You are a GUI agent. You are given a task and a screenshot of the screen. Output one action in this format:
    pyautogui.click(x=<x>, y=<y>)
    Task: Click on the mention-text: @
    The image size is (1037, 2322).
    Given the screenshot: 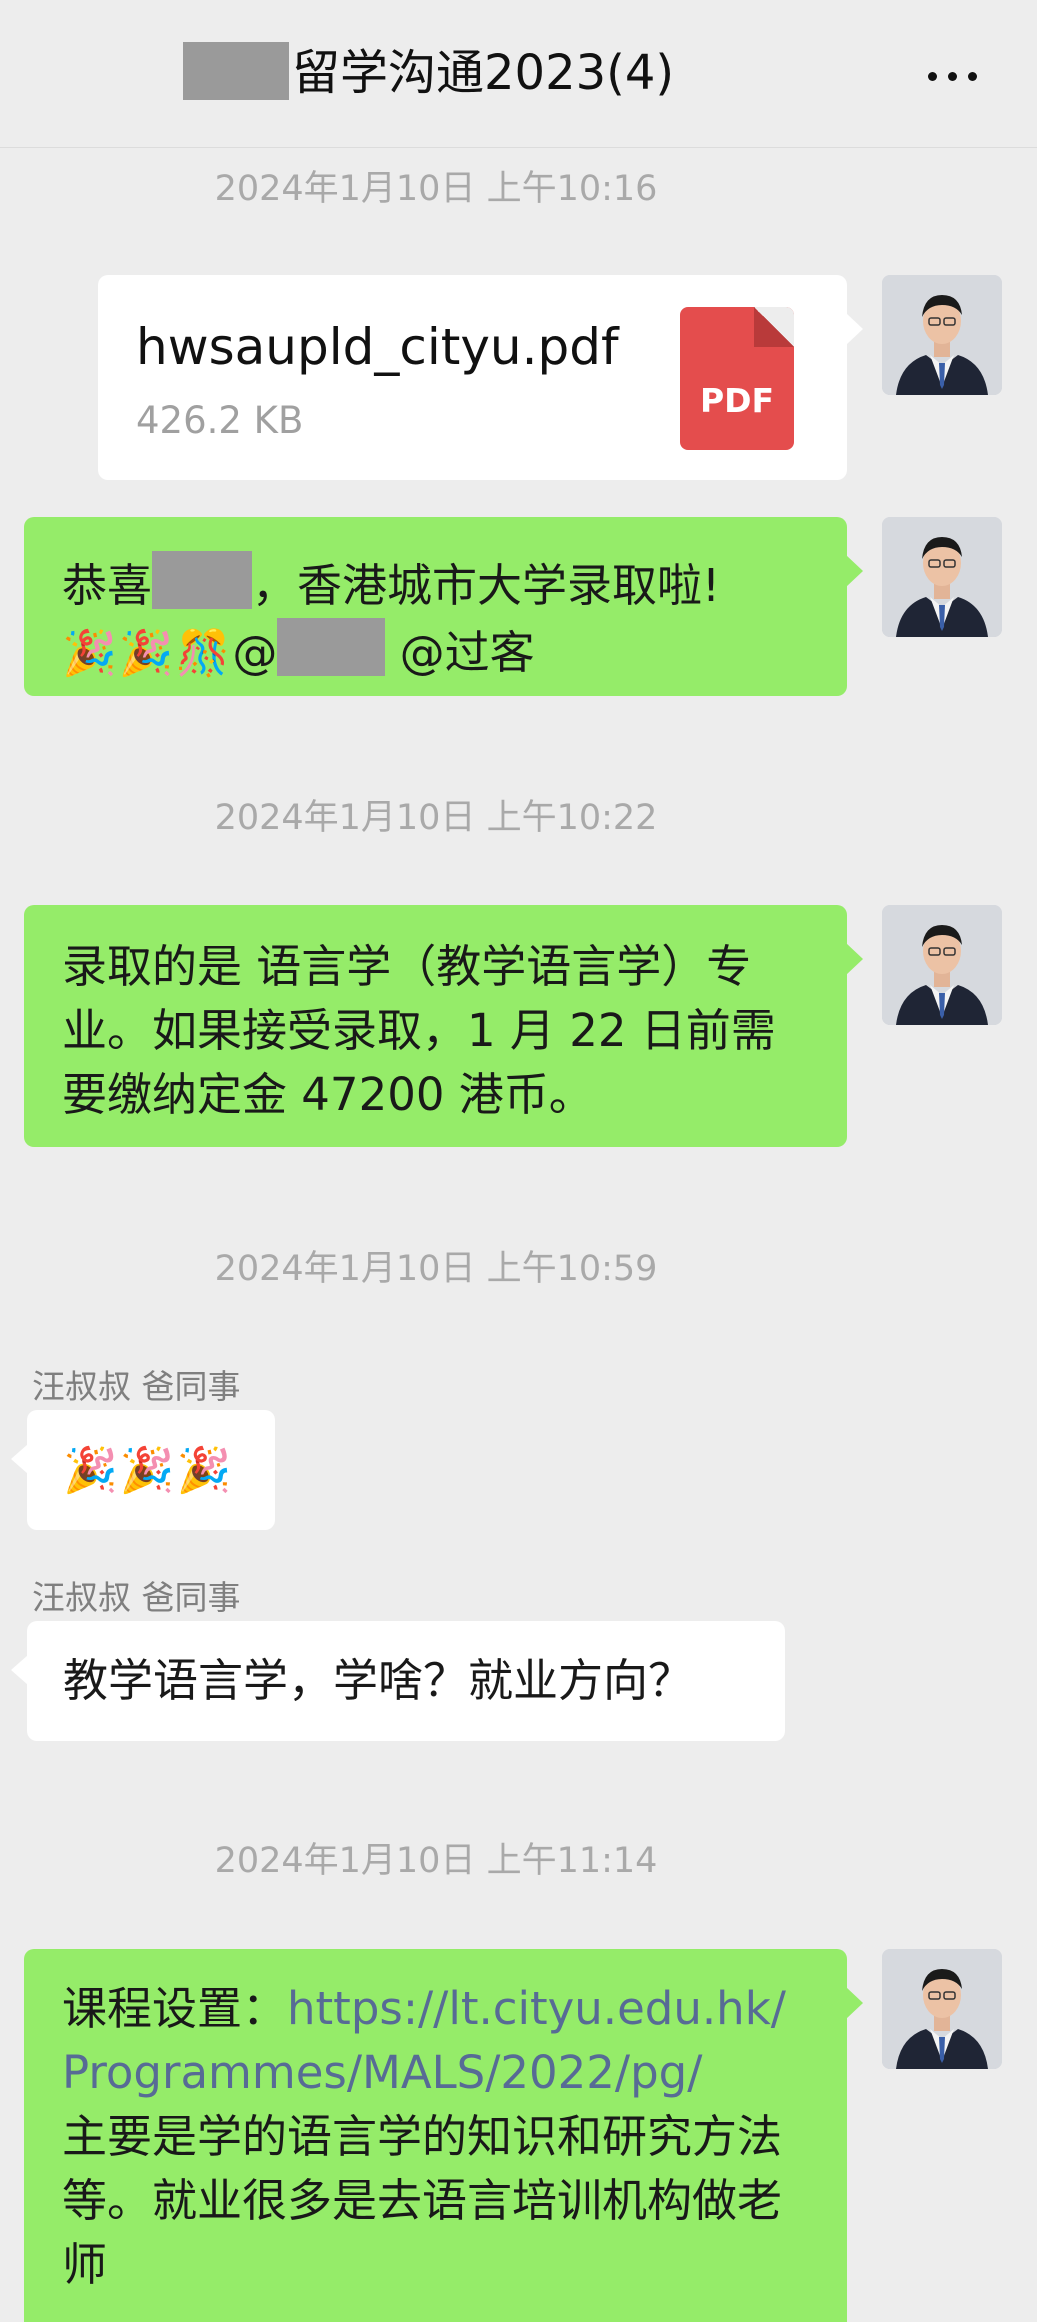 What is the action you would take?
    pyautogui.click(x=255, y=652)
    